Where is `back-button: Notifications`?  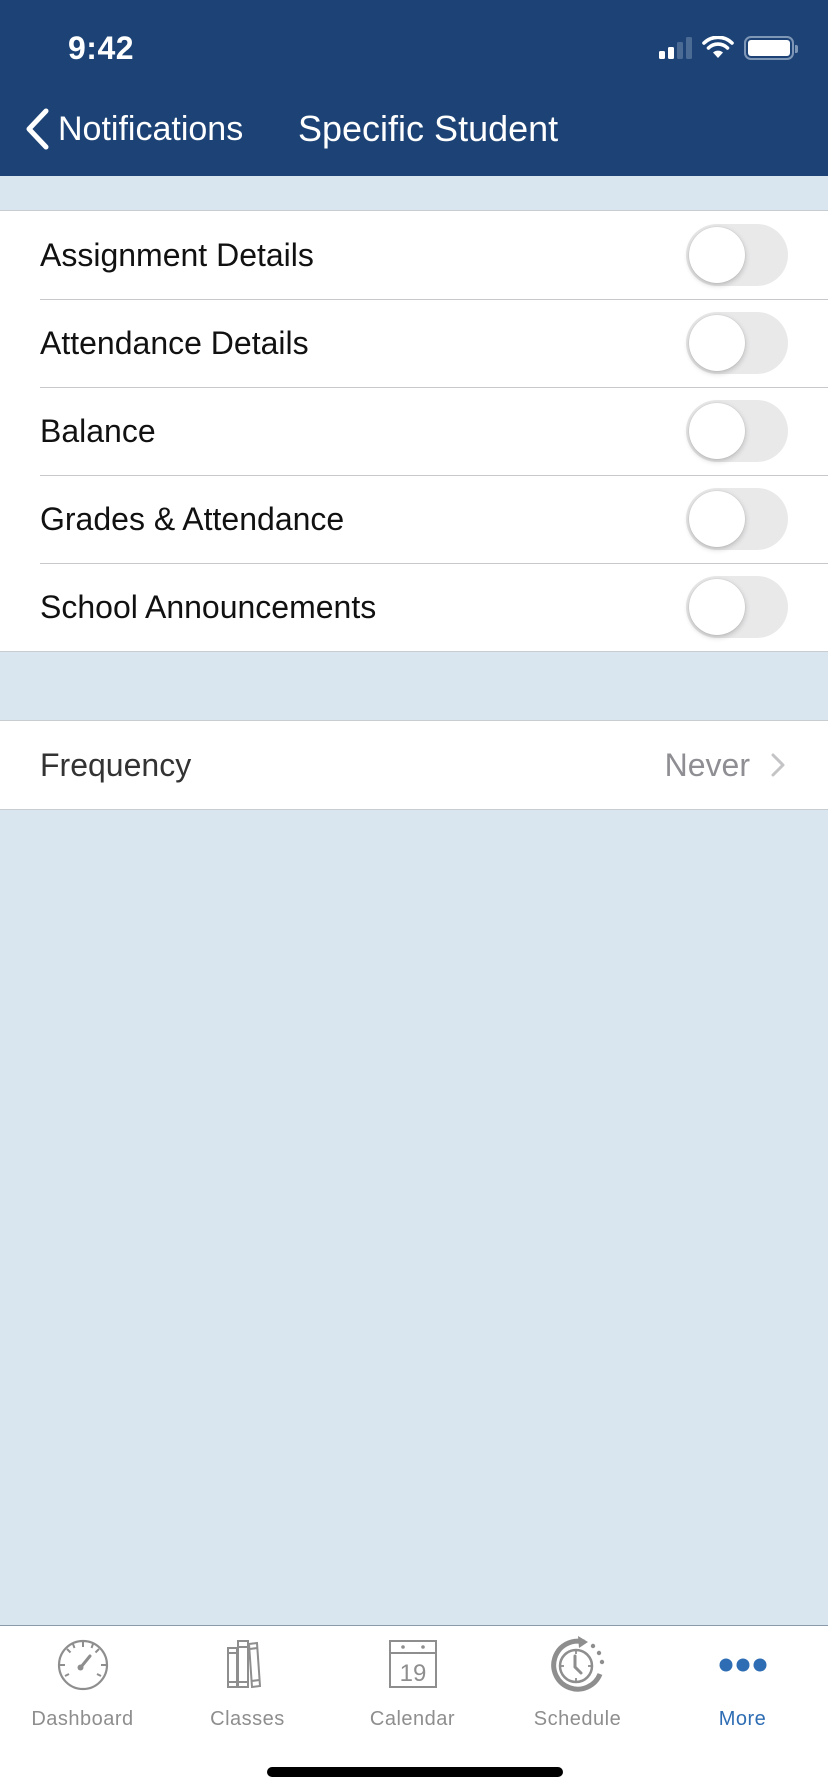 back-button: Notifications is located at coordinates (133, 129).